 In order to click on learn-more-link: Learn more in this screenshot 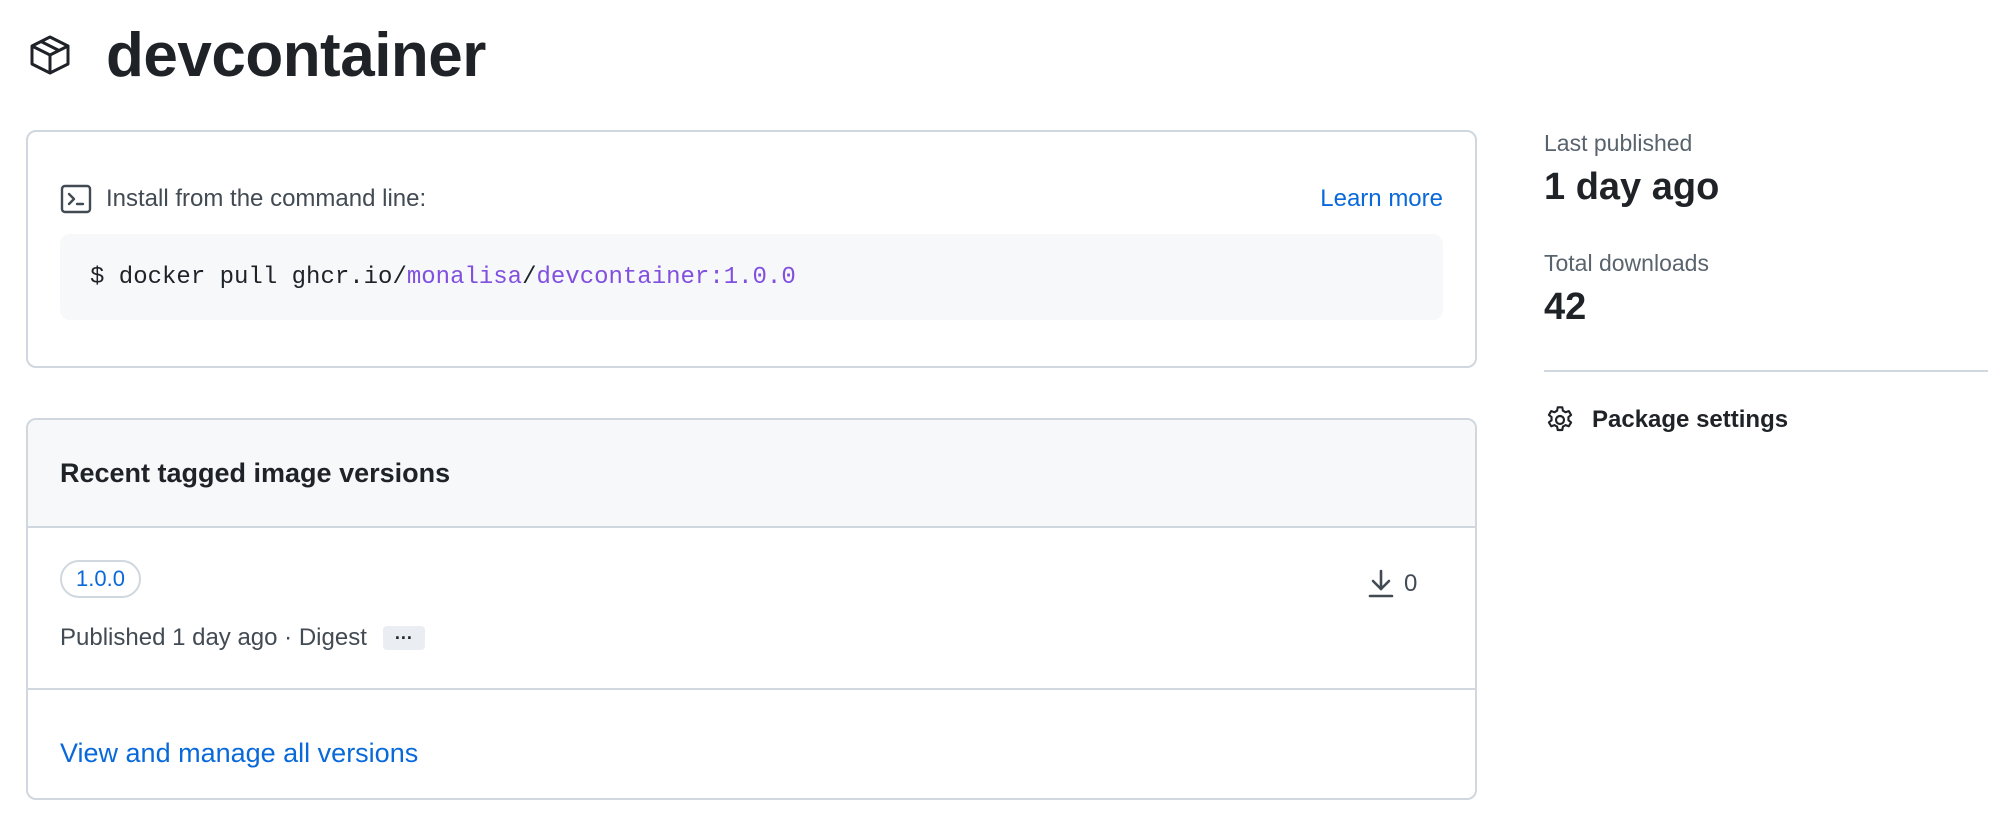, I will do `click(1381, 199)`.